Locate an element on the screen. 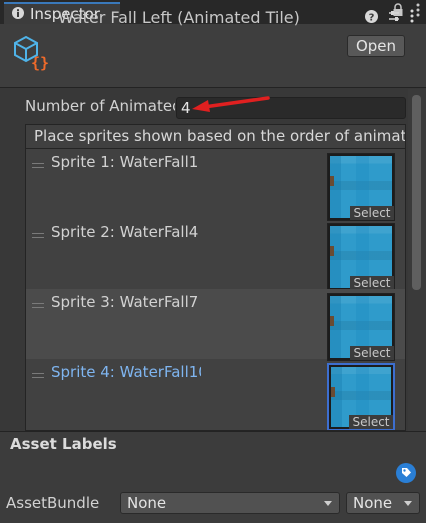 The height and width of the screenshot is (523, 426). sprite-label: Sprite 3: WaterFall7 is located at coordinates (125, 302).